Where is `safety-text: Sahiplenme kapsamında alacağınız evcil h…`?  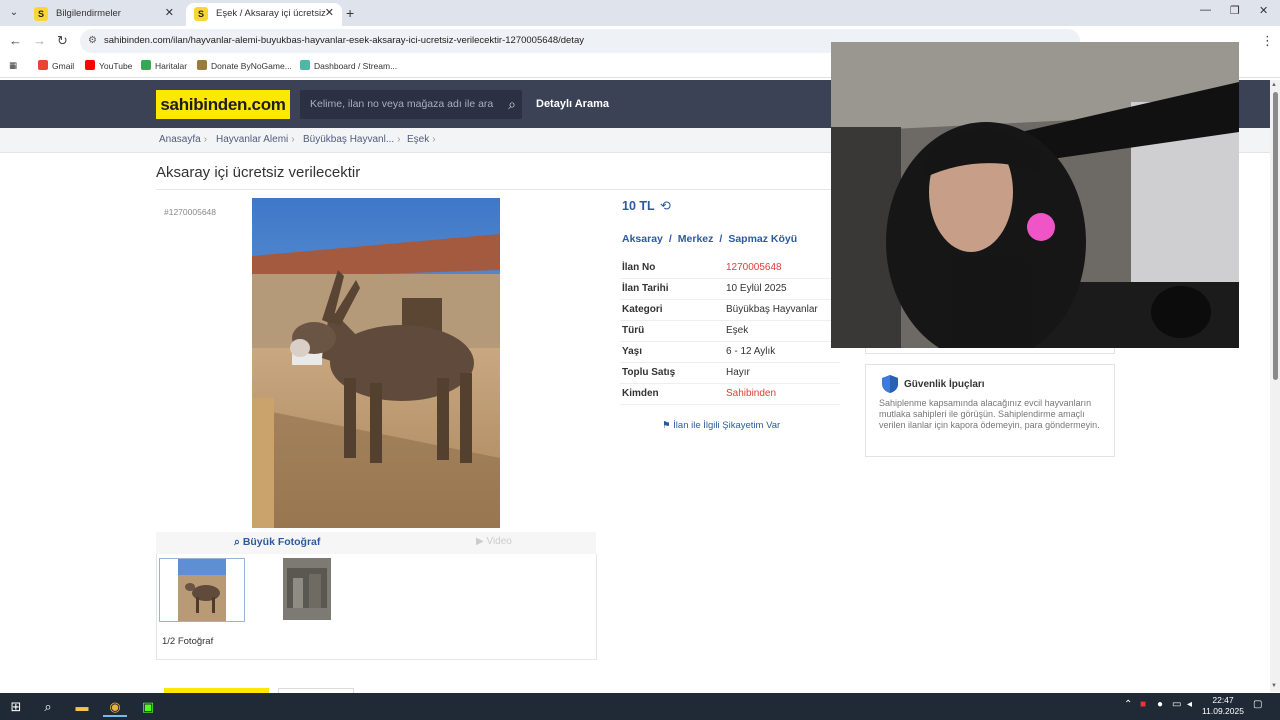 safety-text: Sahiplenme kapsamında alacağınız evcil h… is located at coordinates (989, 414).